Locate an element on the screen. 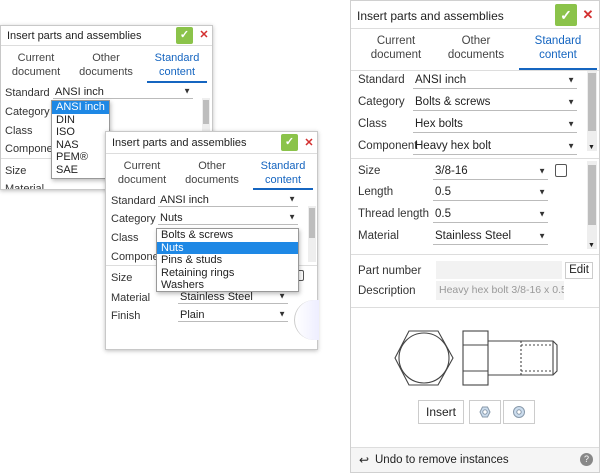 The height and width of the screenshot is (473, 600). standard-options-list: ANSI inch DIN ISO NAS PEM® SAE is located at coordinates (80, 139).